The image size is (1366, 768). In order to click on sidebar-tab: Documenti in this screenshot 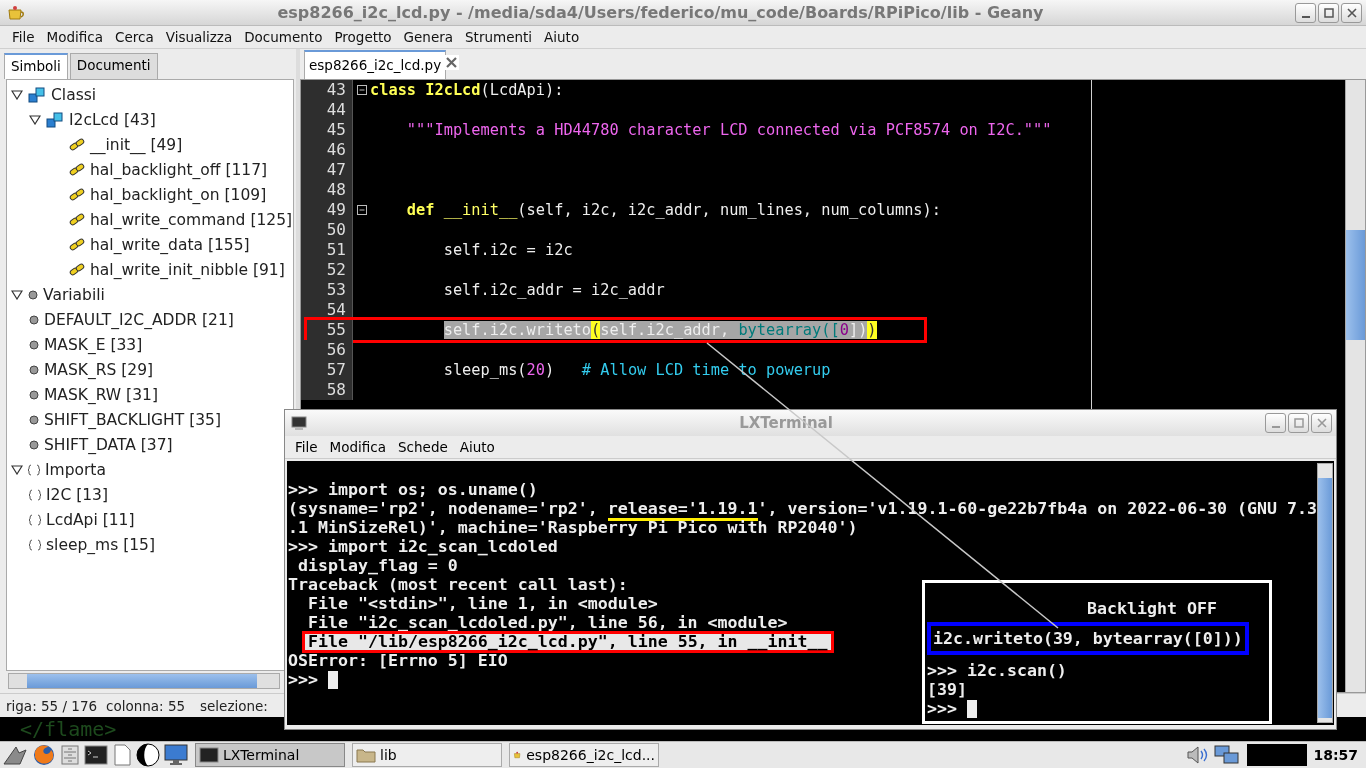, I will do `click(113, 66)`.